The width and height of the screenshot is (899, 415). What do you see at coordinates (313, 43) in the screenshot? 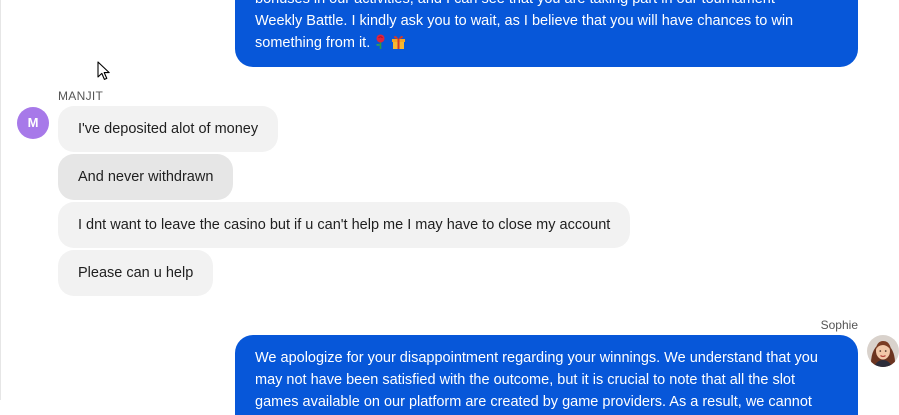
I see `agent-message-line: something from it.` at bounding box center [313, 43].